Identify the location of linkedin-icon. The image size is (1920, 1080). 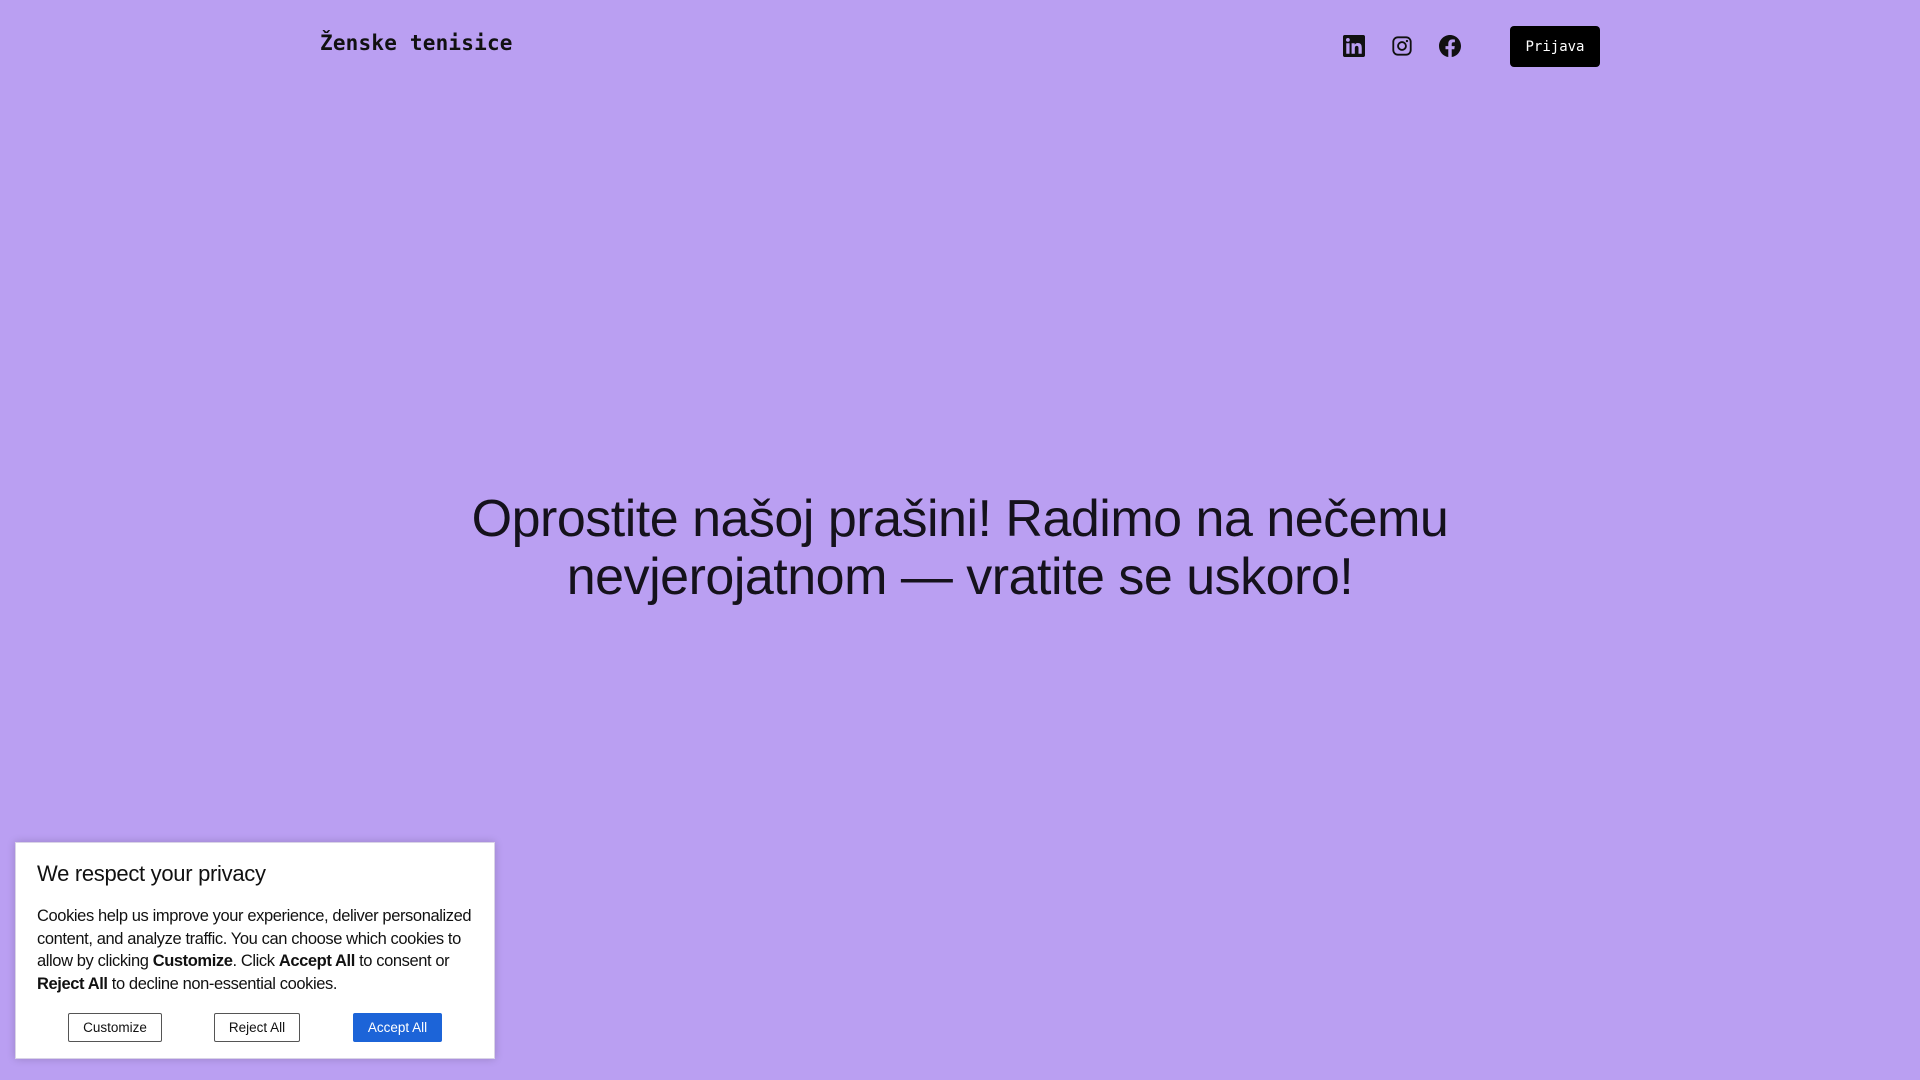
(1354, 46).